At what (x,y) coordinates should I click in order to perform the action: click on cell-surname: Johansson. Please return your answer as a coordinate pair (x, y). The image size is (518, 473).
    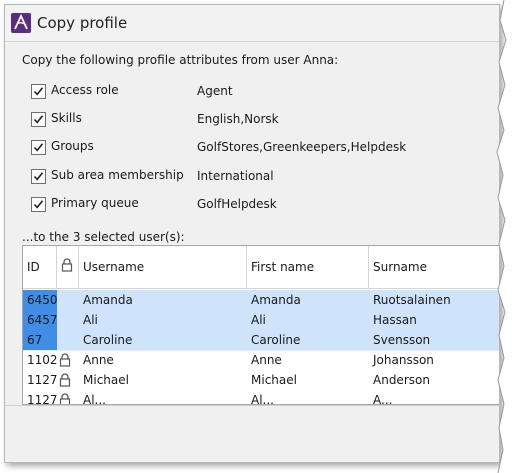
    Looking at the image, I should click on (403, 360).